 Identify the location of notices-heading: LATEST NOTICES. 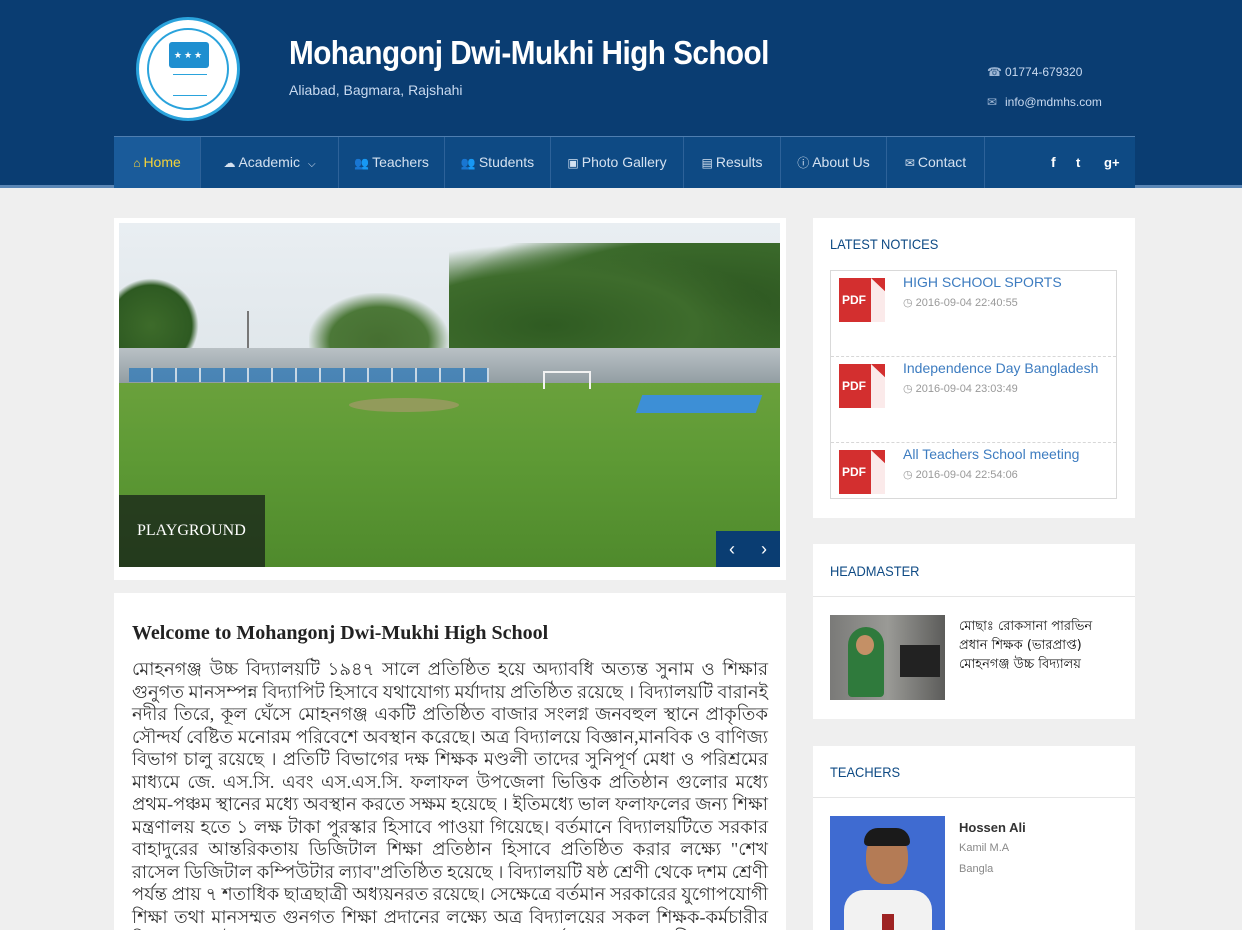
(884, 244).